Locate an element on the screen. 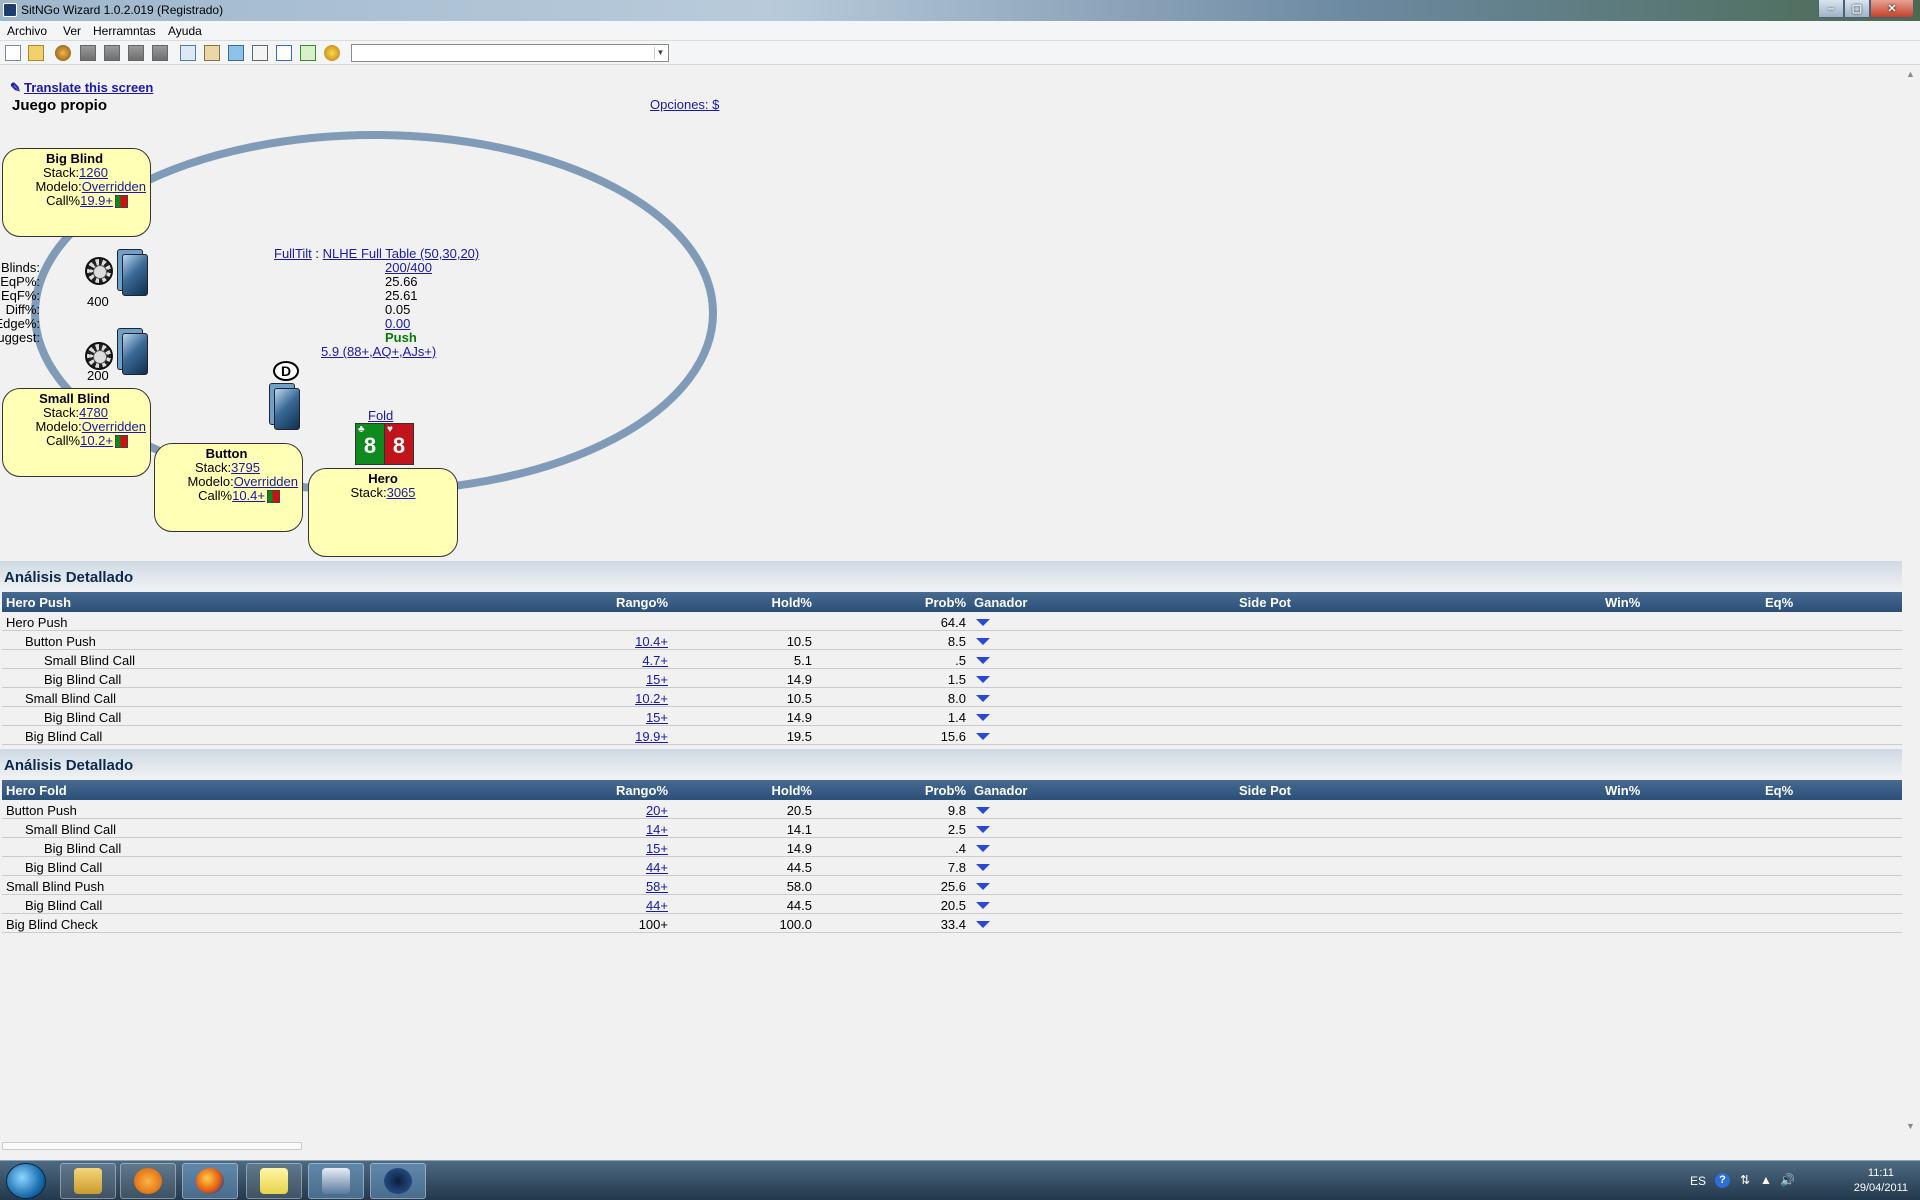  edit-icon is located at coordinates (308, 53).